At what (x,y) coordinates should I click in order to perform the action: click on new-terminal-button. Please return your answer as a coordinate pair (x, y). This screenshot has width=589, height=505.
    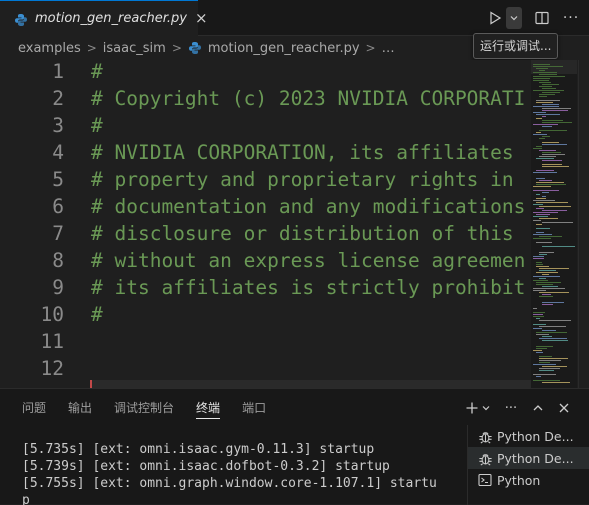
    Looking at the image, I should click on (472, 408).